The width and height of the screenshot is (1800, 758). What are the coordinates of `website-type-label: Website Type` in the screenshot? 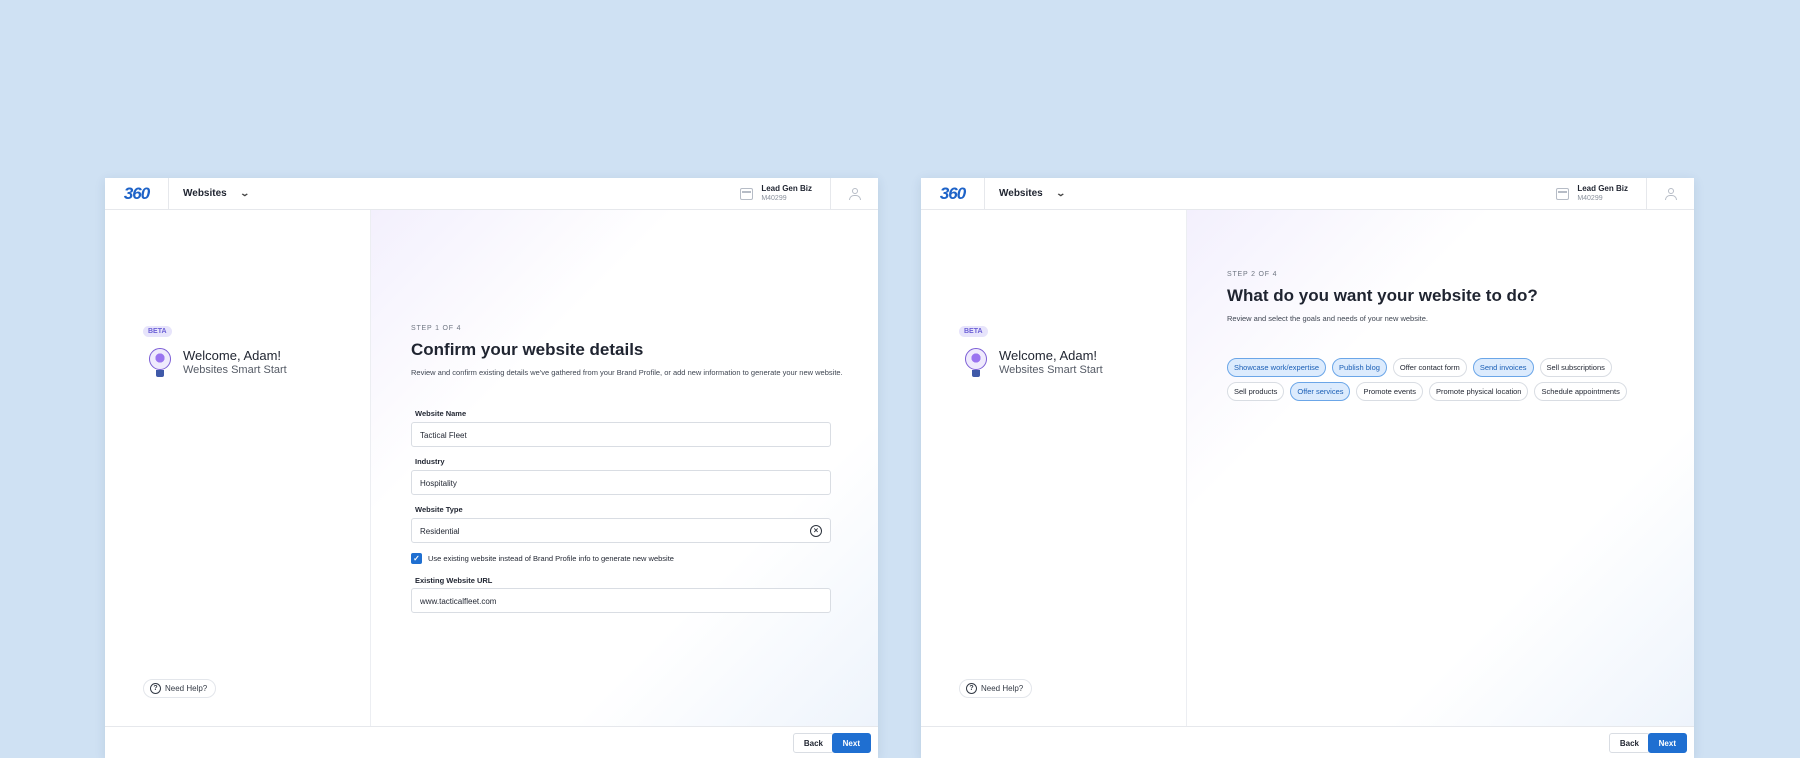 It's located at (439, 509).